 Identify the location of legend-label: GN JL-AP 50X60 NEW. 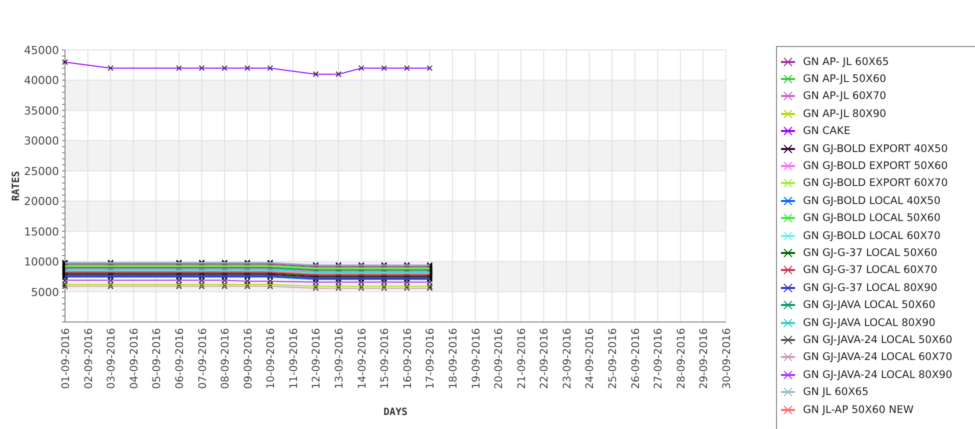
(858, 410).